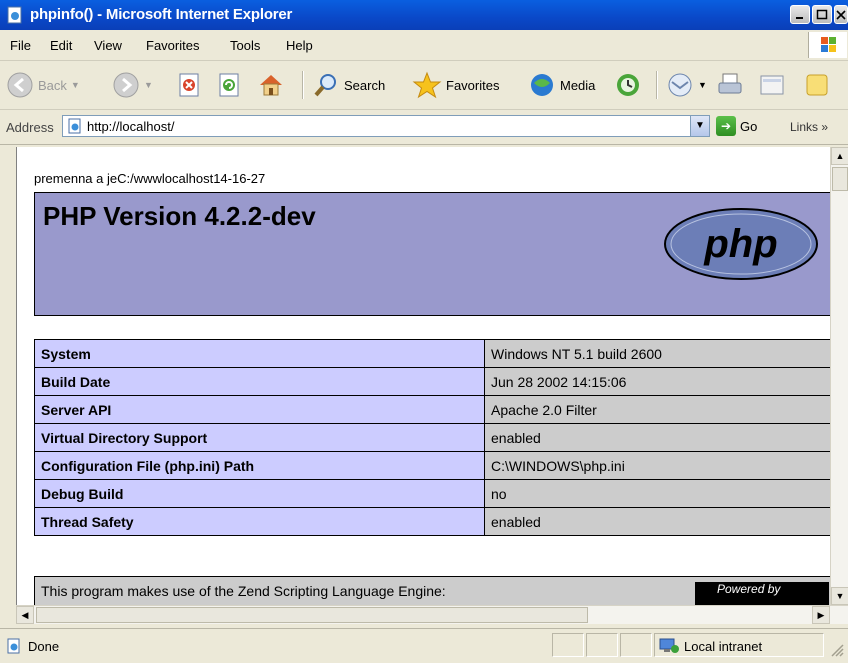  I want to click on row-value: Windows NT 5.1 build 2600, so click(657, 353).